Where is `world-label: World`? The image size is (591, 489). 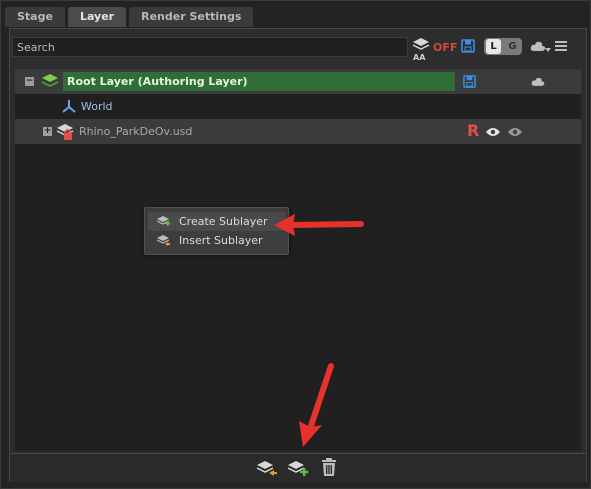
world-label: World is located at coordinates (97, 106).